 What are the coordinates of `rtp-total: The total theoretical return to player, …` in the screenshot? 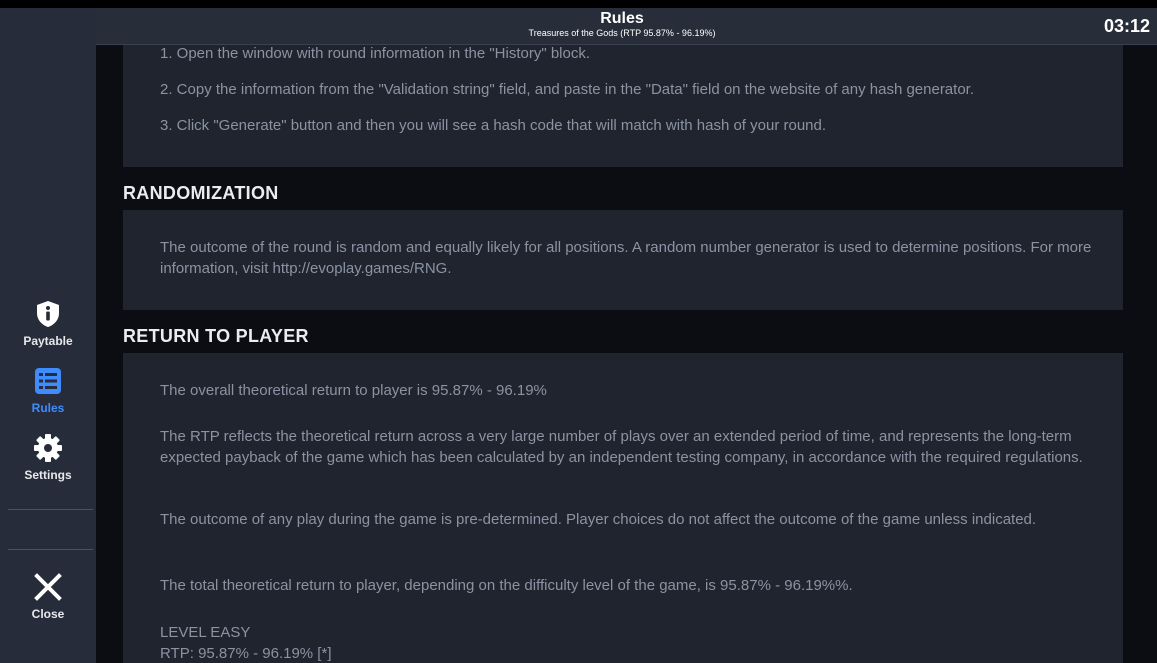 It's located at (506, 585).